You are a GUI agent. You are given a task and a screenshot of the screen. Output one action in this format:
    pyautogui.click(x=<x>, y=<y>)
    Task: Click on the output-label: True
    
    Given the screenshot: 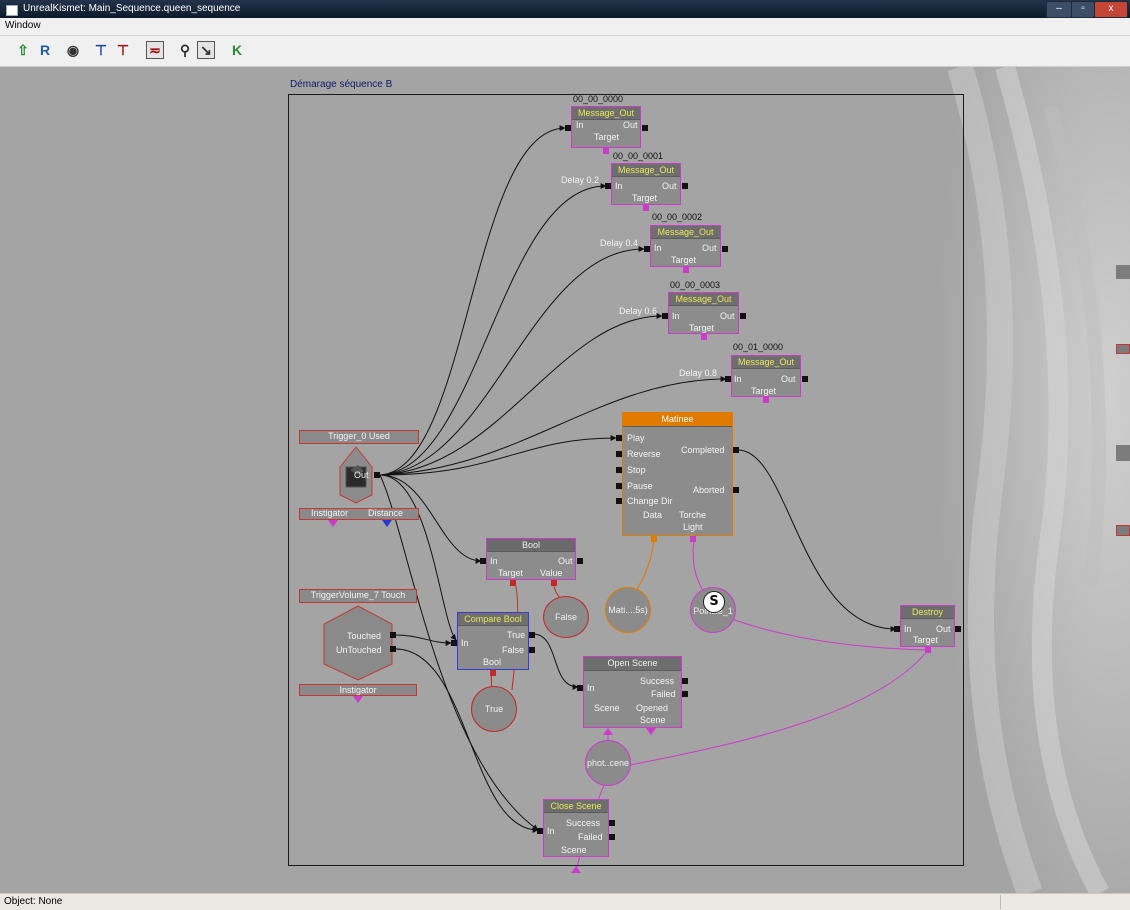 What is the action you would take?
    pyautogui.click(x=516, y=635)
    